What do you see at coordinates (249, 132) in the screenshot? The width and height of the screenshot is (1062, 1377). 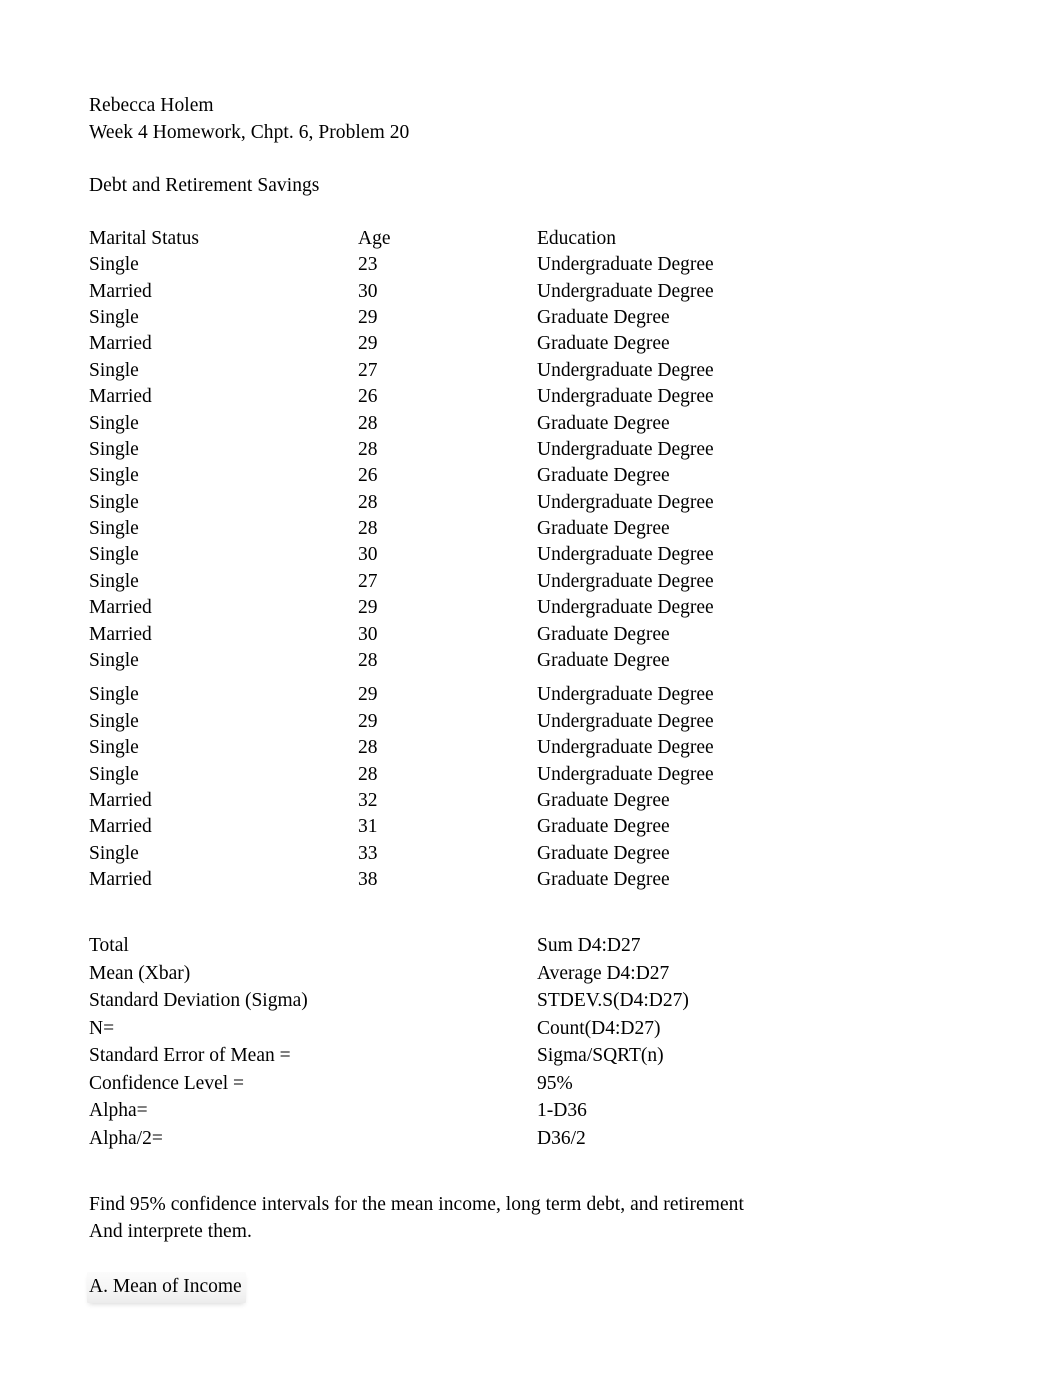 I see `assignment-title: Week 4 Homework, Chpt. 6, Problem 20` at bounding box center [249, 132].